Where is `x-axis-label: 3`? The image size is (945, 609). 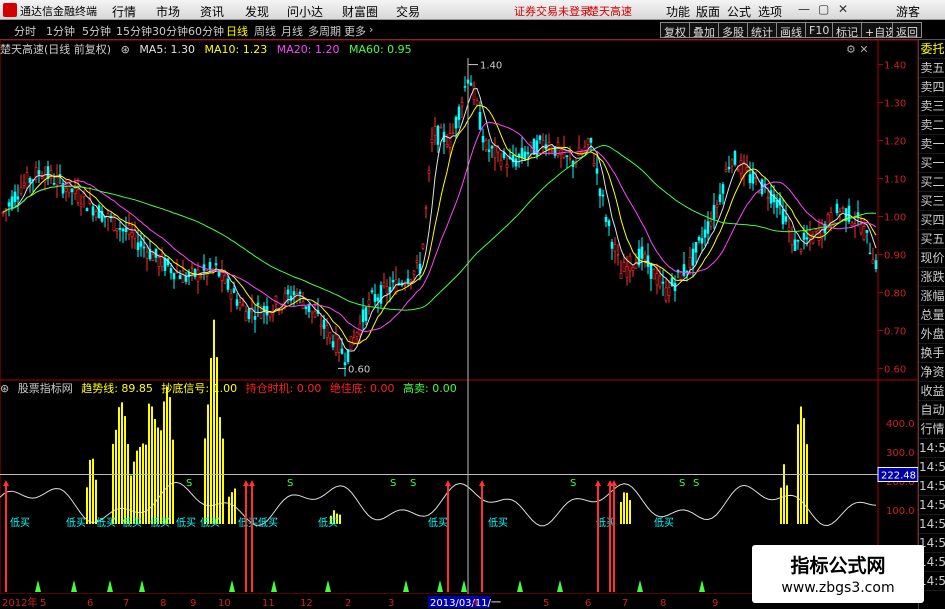
x-axis-label: 3 is located at coordinates (391, 603).